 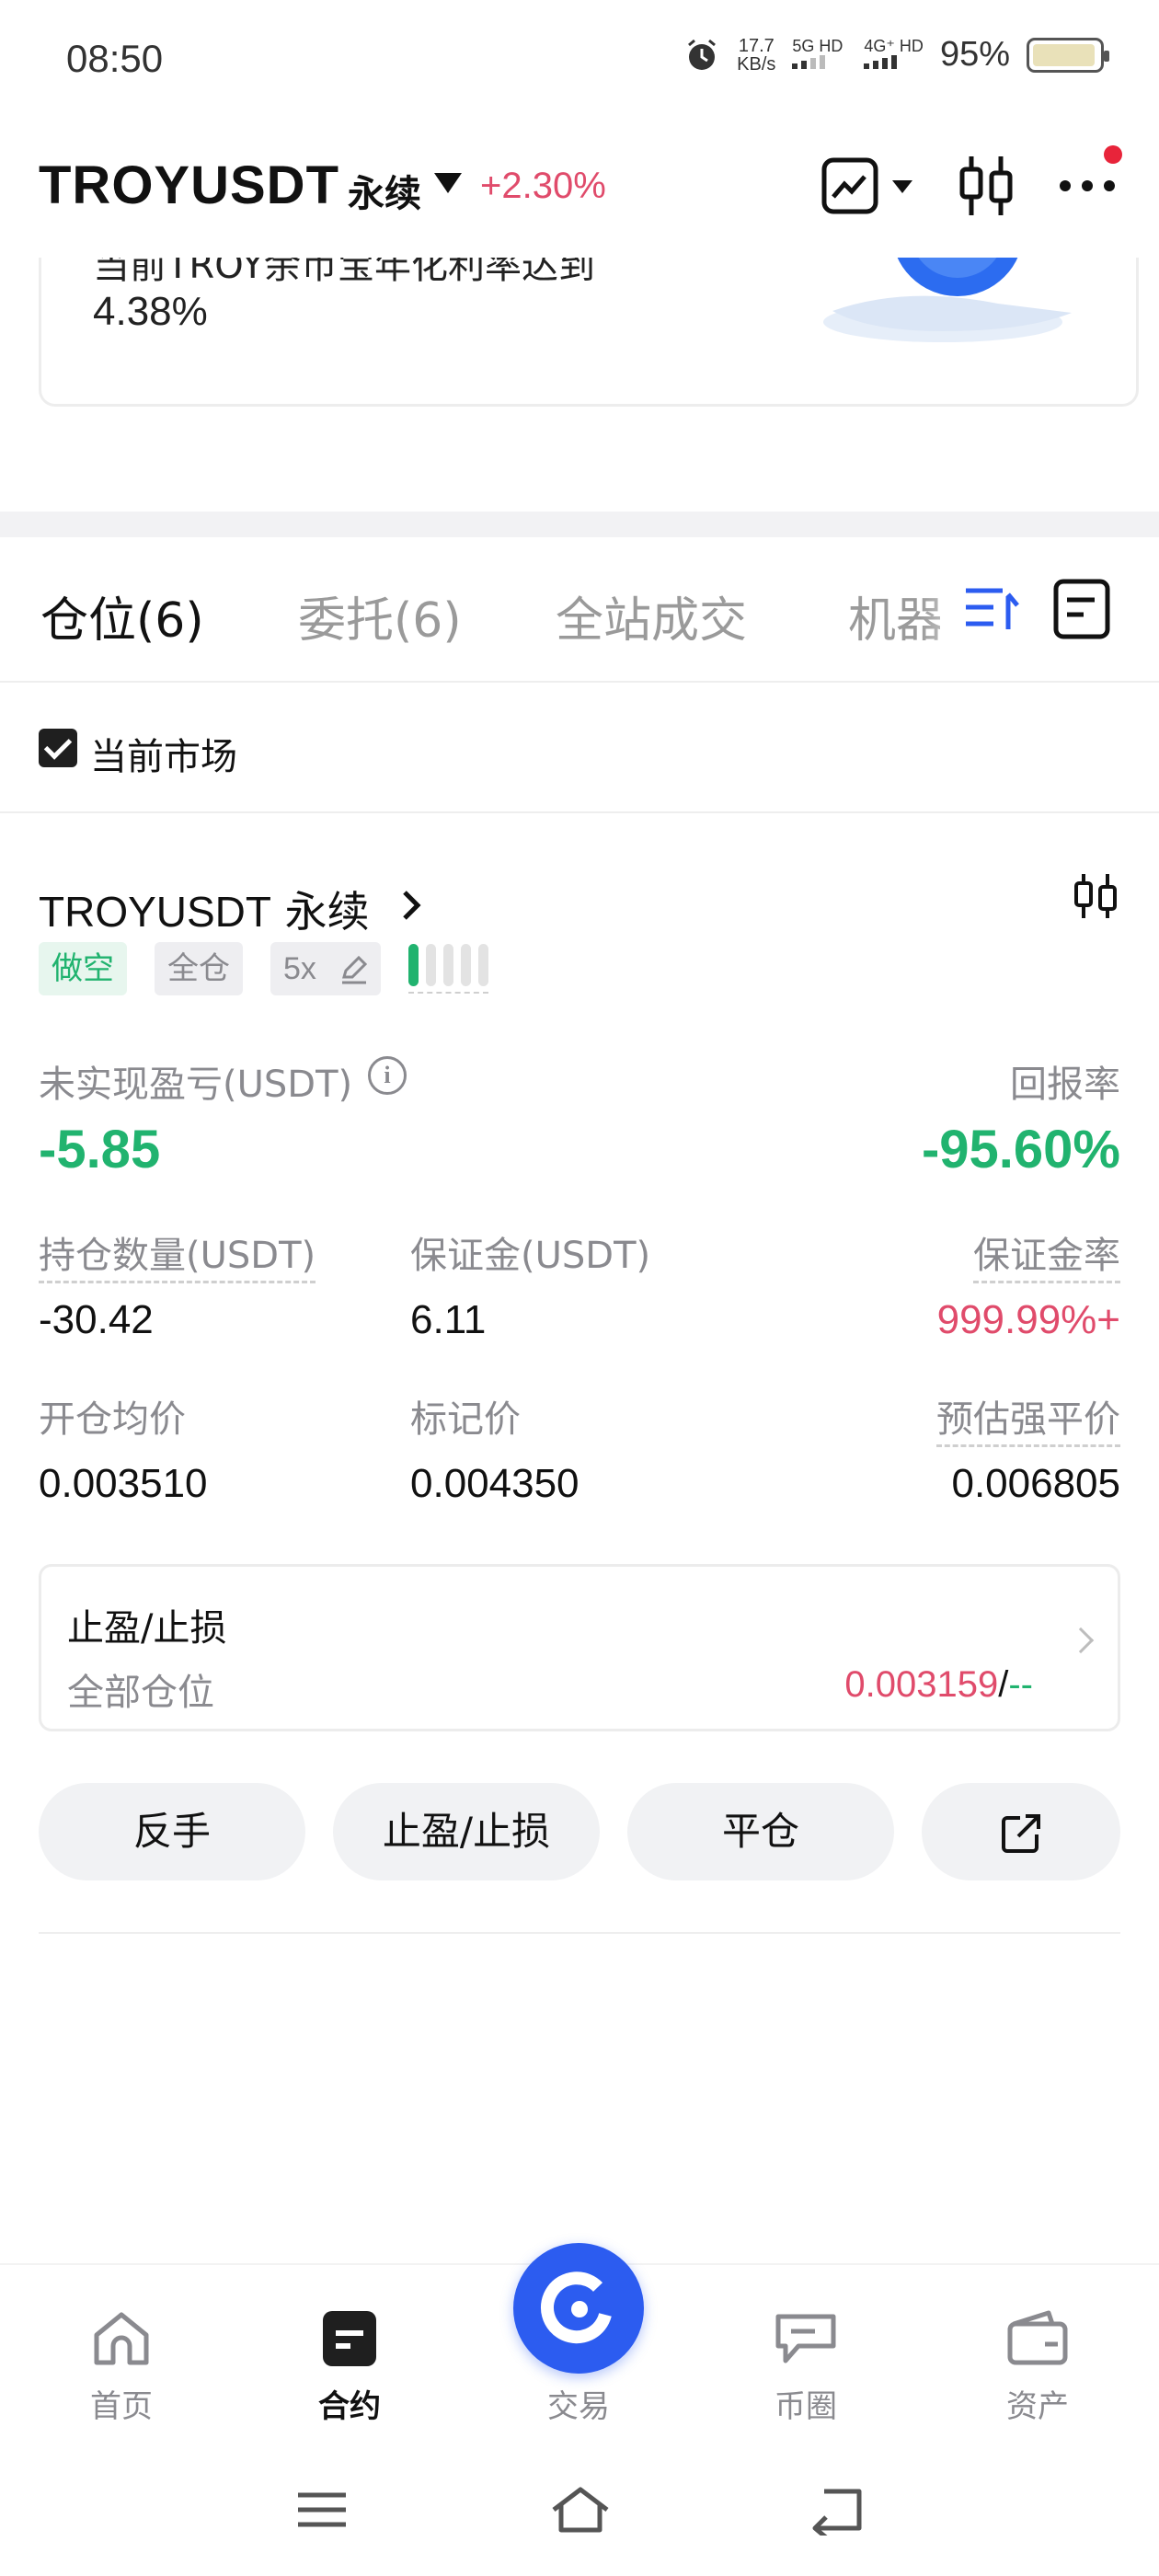 What do you see at coordinates (123, 1483) in the screenshot?
I see `entry-price-value: 0.003510` at bounding box center [123, 1483].